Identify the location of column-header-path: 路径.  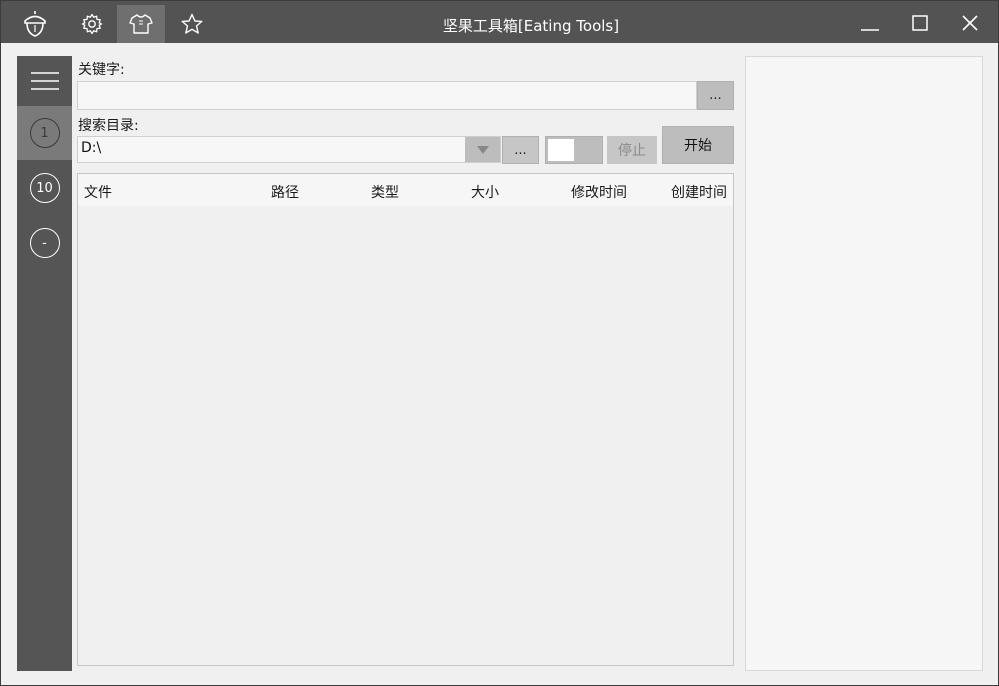
(285, 192).